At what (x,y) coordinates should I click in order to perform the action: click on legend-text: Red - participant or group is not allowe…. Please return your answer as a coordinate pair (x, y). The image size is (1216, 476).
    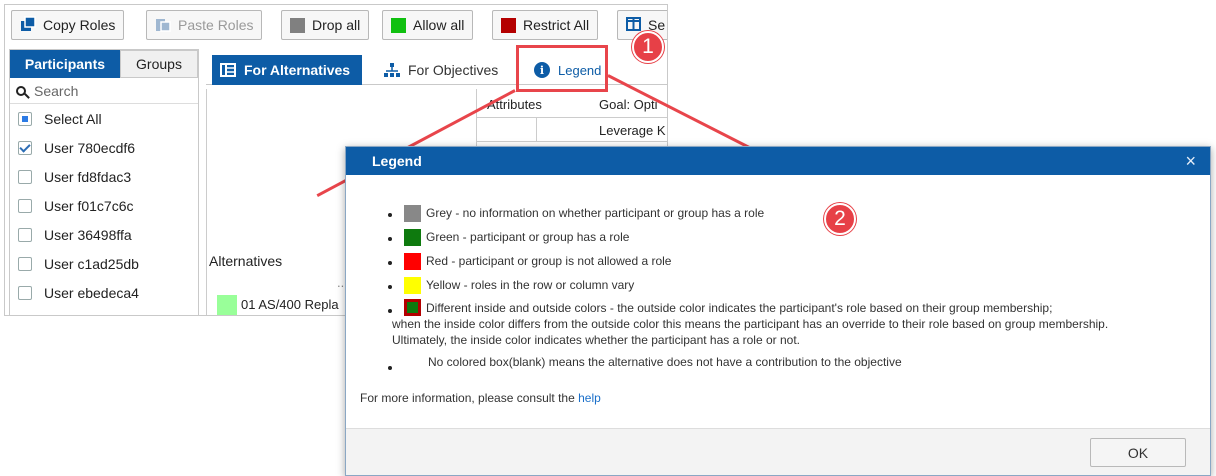
    Looking at the image, I should click on (549, 261).